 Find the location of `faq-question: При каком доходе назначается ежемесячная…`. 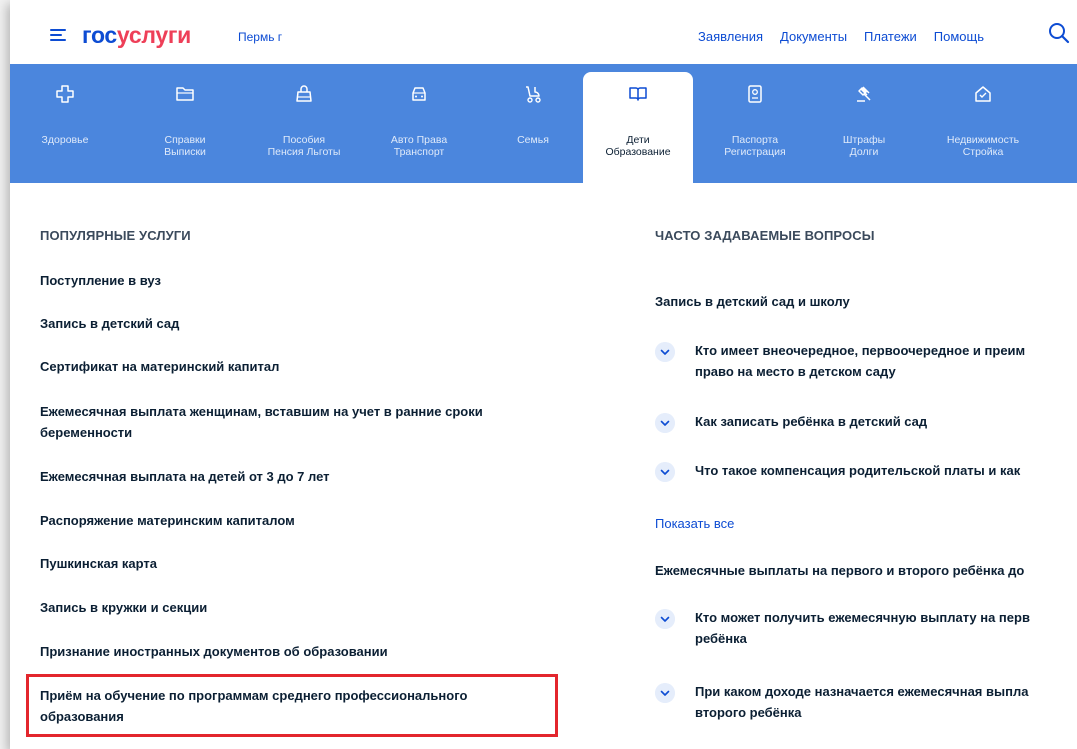

faq-question: При каком доходе назначается ежемесячная… is located at coordinates (862, 702).